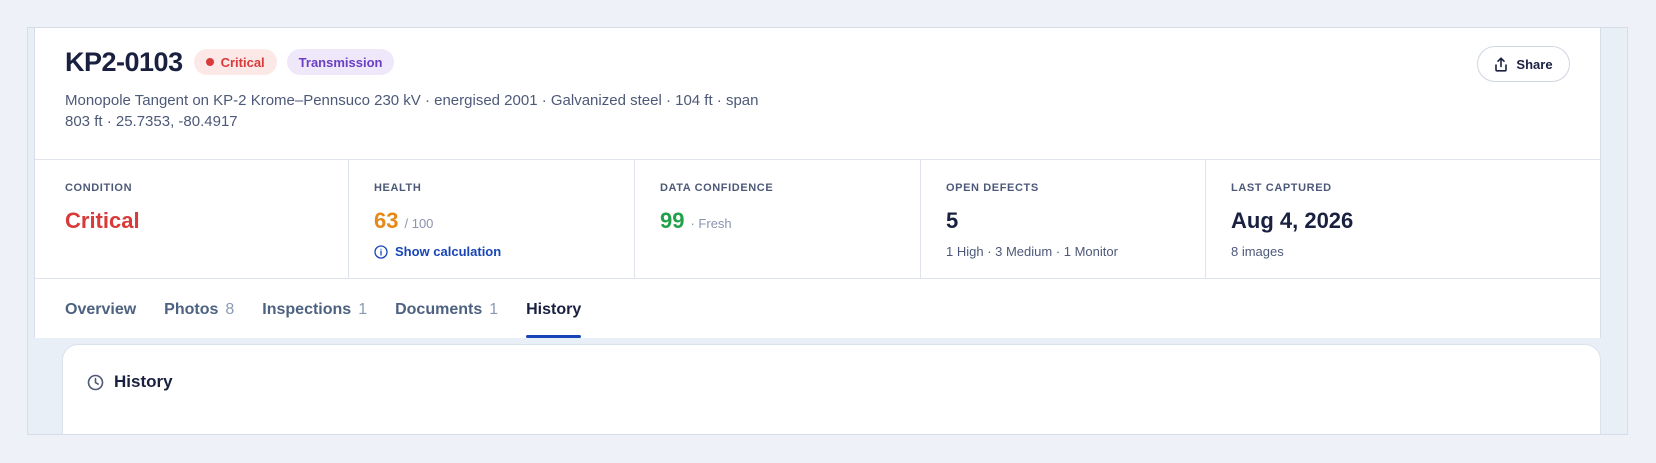  Describe the element at coordinates (143, 381) in the screenshot. I see `history-title: History` at that location.